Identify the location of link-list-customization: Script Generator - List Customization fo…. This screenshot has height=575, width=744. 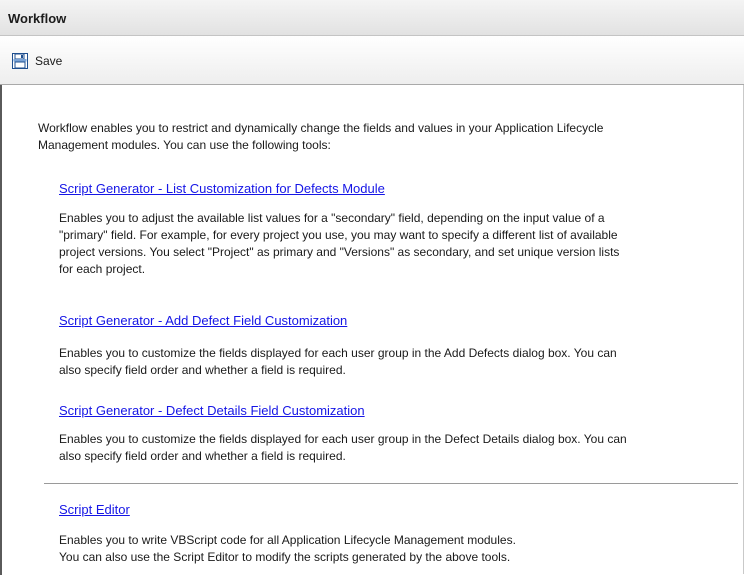
(222, 188).